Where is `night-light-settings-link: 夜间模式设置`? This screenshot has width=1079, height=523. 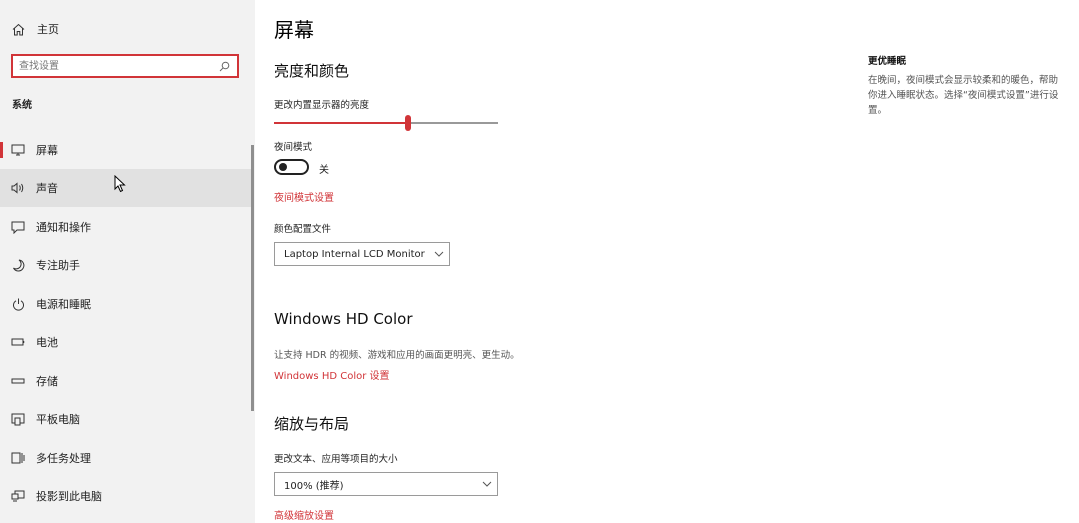 night-light-settings-link: 夜间模式设置 is located at coordinates (304, 196).